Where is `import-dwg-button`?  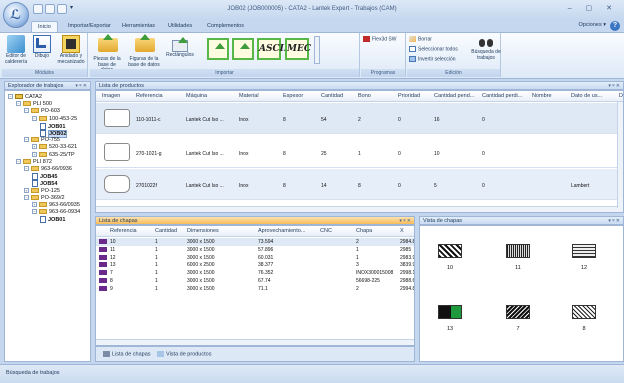
import-dwg-button is located at coordinates (243, 49).